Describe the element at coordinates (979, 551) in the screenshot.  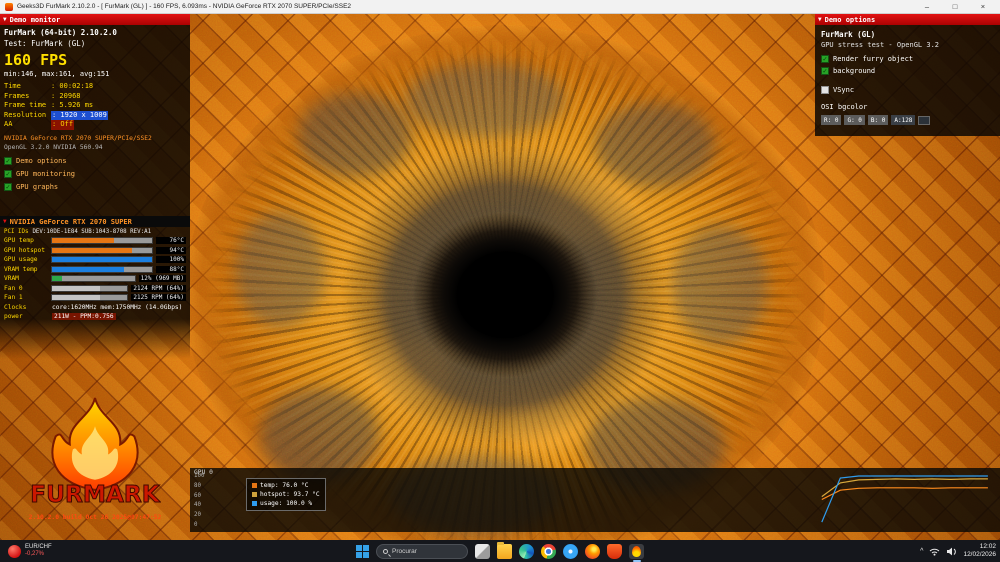
I see `taskbar-clock: 12:02 12/02/2026` at that location.